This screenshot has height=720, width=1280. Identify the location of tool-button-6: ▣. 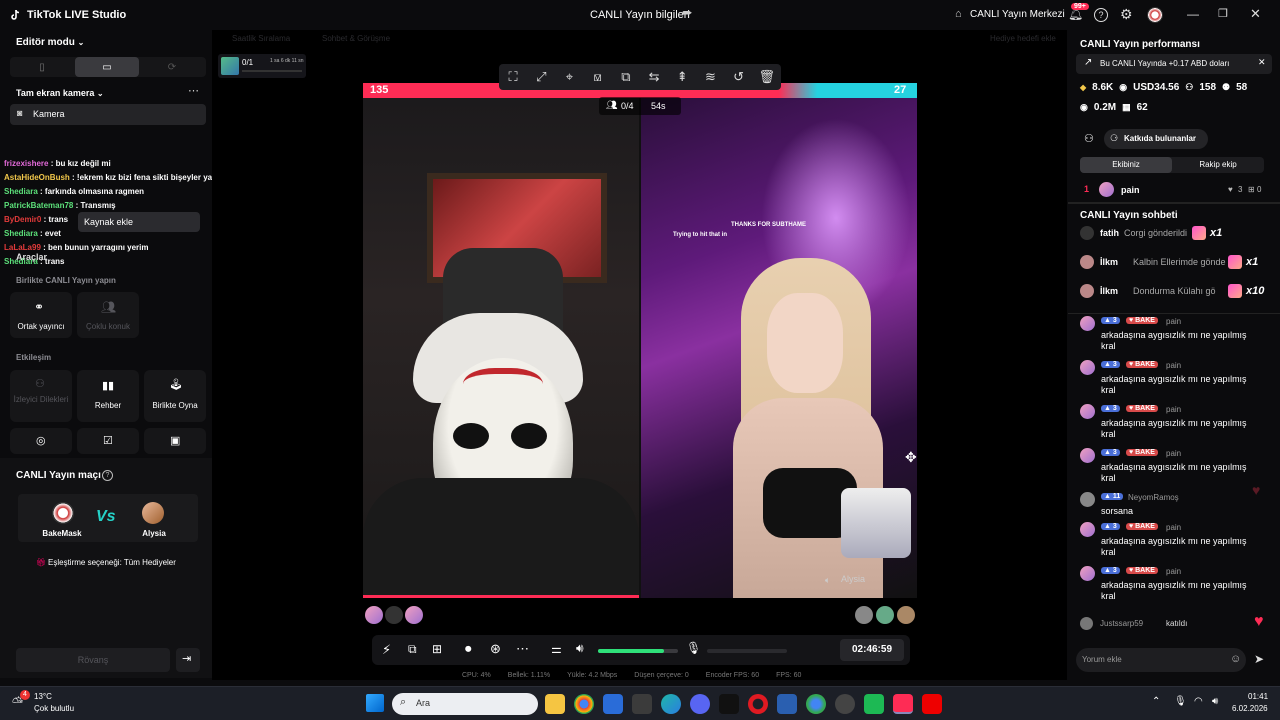
(175, 441).